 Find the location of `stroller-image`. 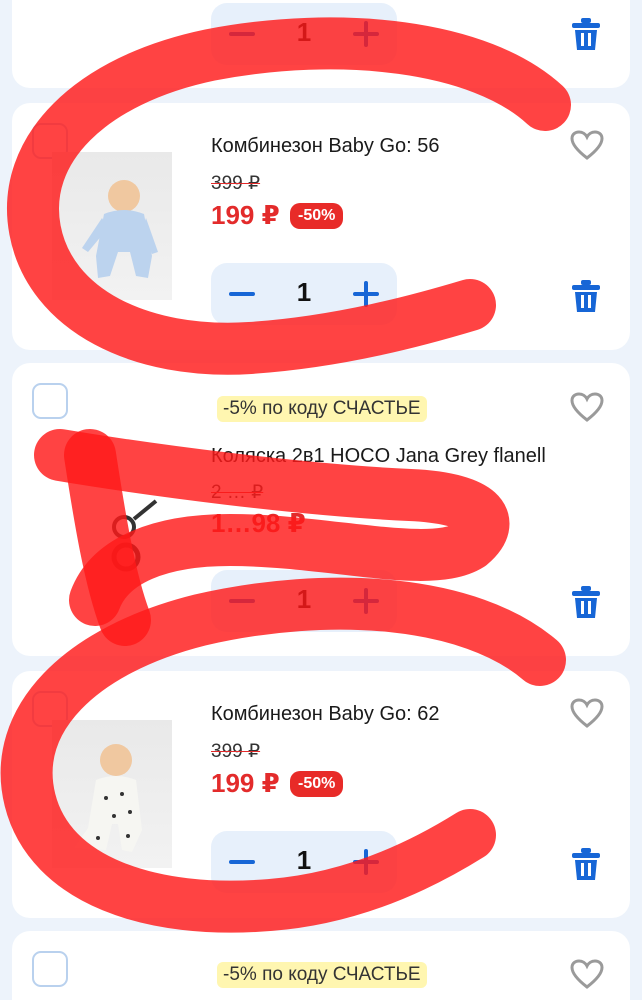

stroller-image is located at coordinates (134, 535).